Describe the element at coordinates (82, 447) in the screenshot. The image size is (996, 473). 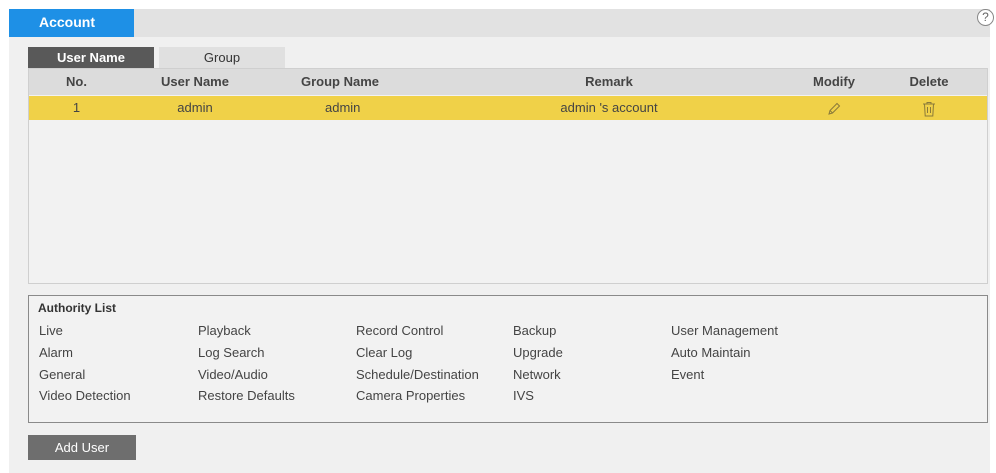
I see `add-user-button: Add User` at that location.